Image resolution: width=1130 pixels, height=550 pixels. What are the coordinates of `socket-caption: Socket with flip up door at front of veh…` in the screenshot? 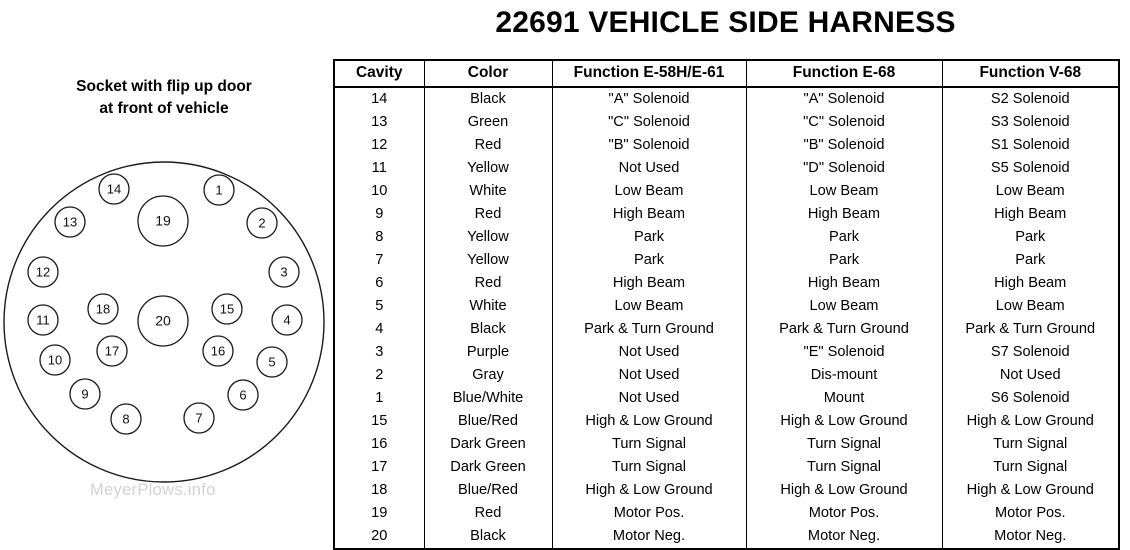 It's located at (164, 98).